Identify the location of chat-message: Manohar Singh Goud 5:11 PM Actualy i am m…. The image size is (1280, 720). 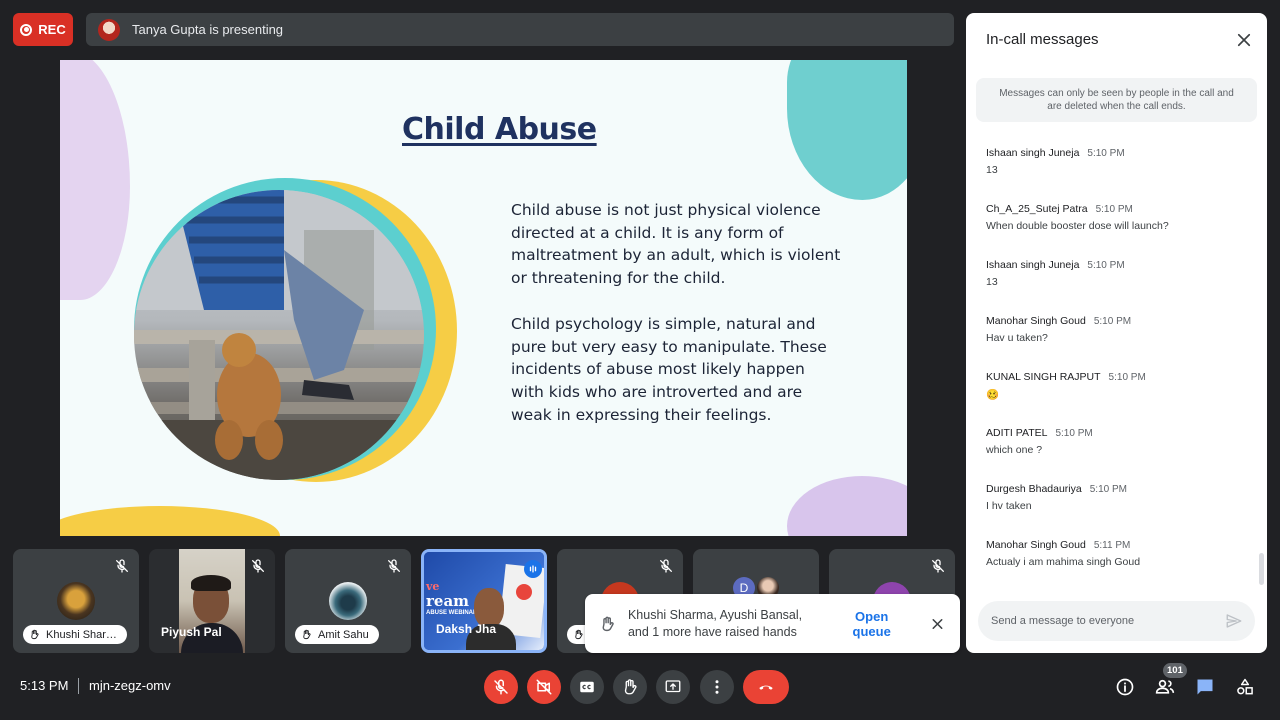
(1118, 567).